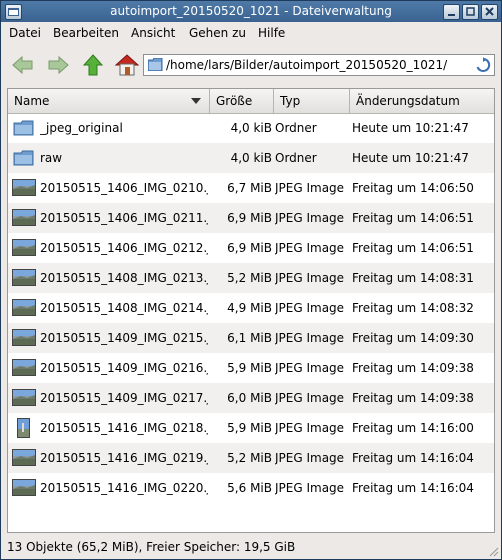  I want to click on menu-bearbeiten: Bearbeiten, so click(86, 33).